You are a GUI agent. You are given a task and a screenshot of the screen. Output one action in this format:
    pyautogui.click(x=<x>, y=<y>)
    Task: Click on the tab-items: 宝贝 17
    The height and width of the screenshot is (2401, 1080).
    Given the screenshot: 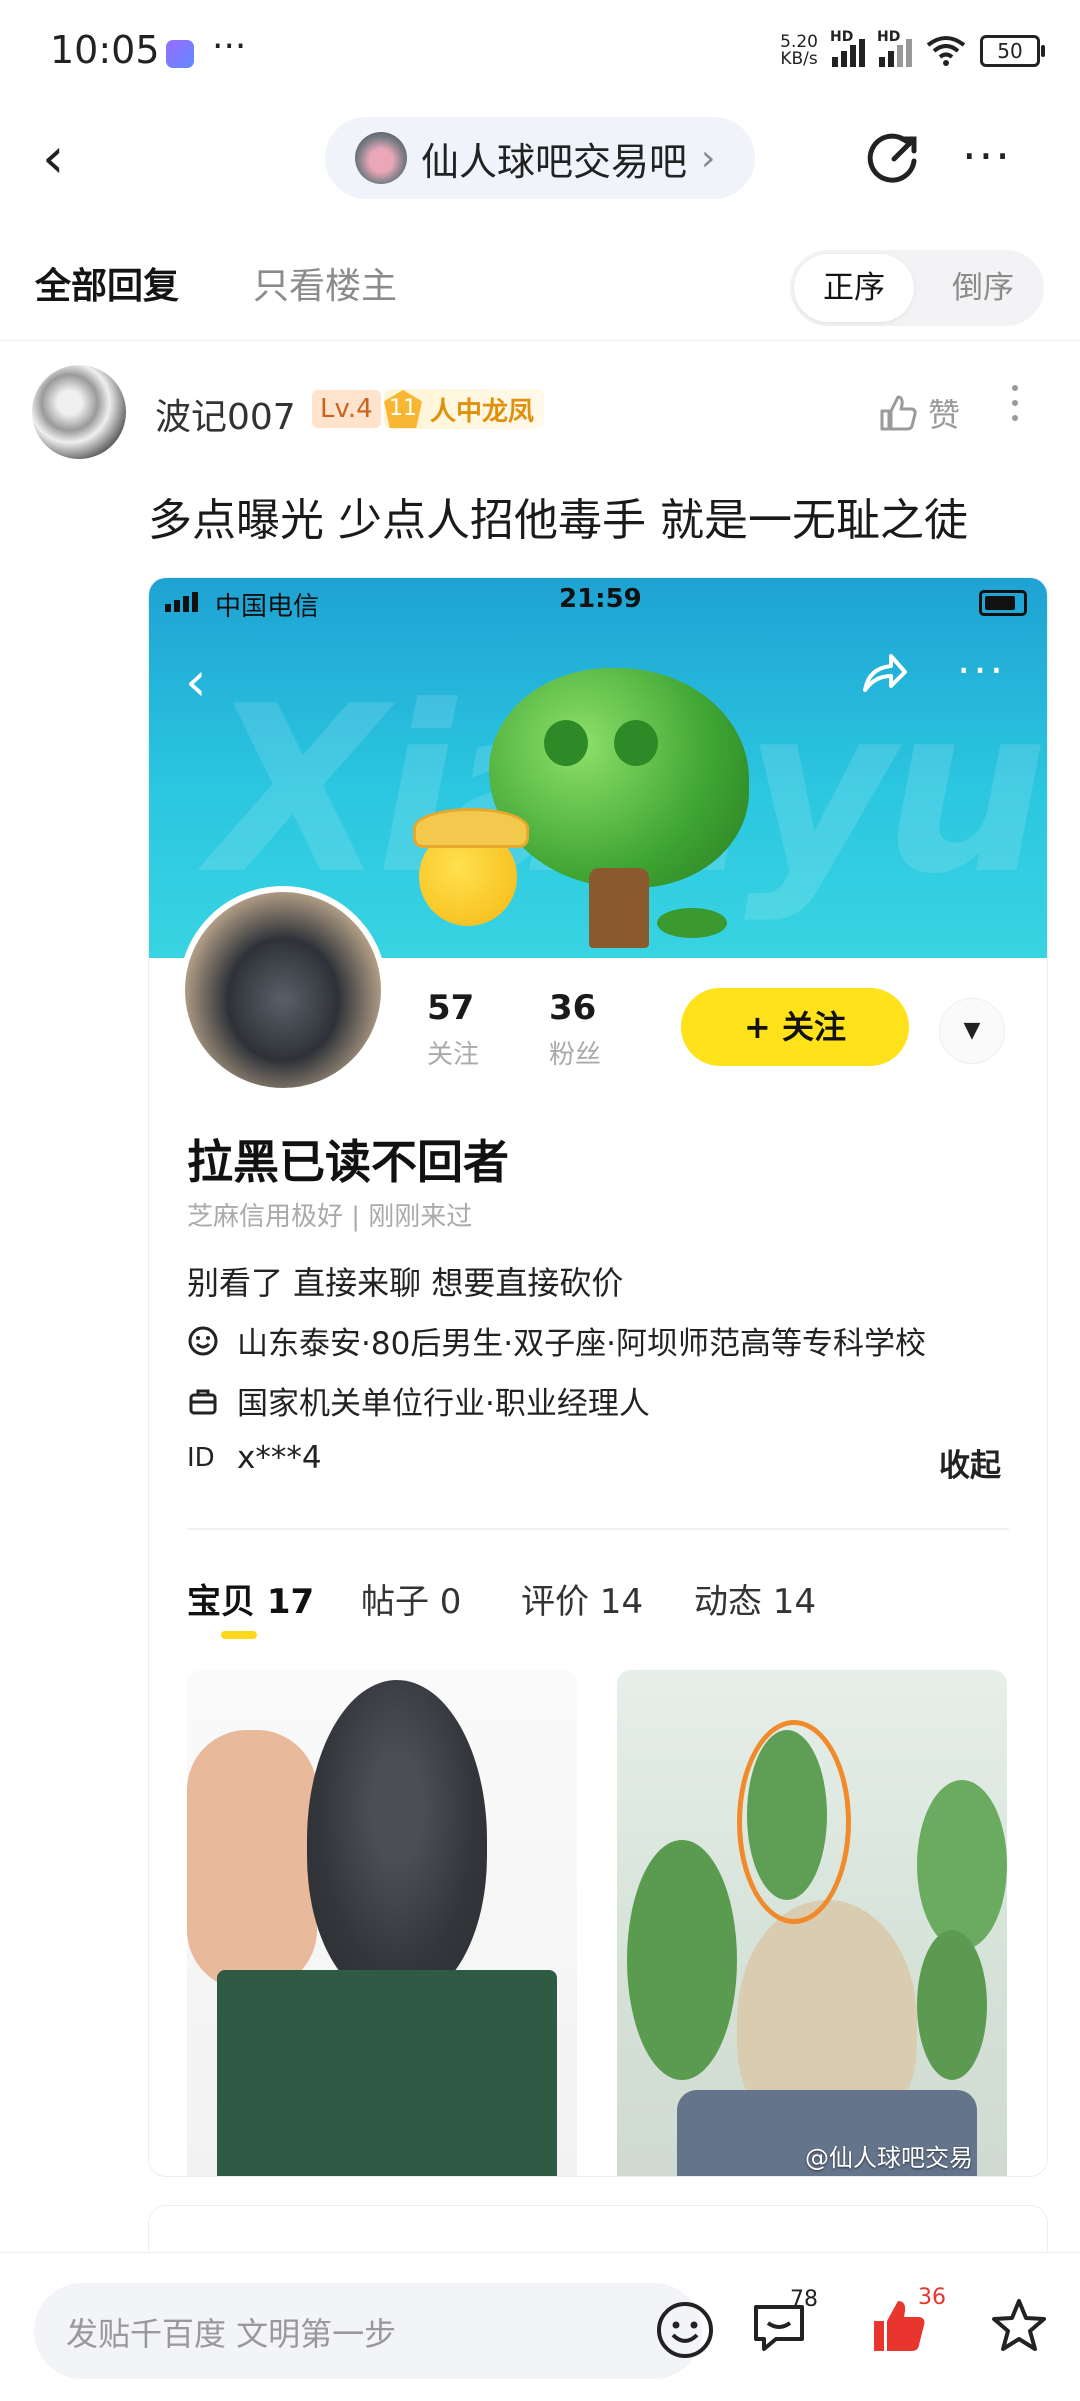 What is the action you would take?
    pyautogui.click(x=251, y=1602)
    